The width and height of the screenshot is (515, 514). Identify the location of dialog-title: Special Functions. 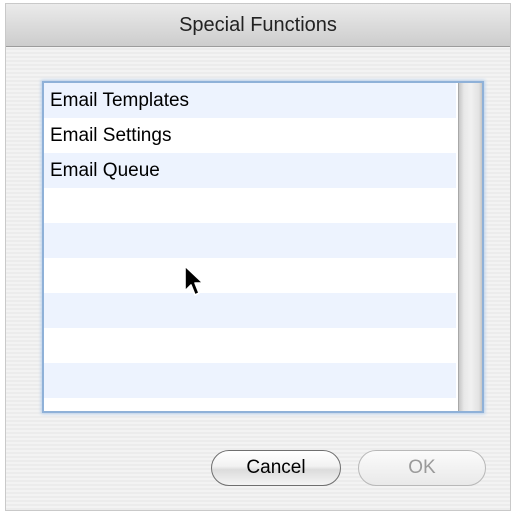
(258, 25).